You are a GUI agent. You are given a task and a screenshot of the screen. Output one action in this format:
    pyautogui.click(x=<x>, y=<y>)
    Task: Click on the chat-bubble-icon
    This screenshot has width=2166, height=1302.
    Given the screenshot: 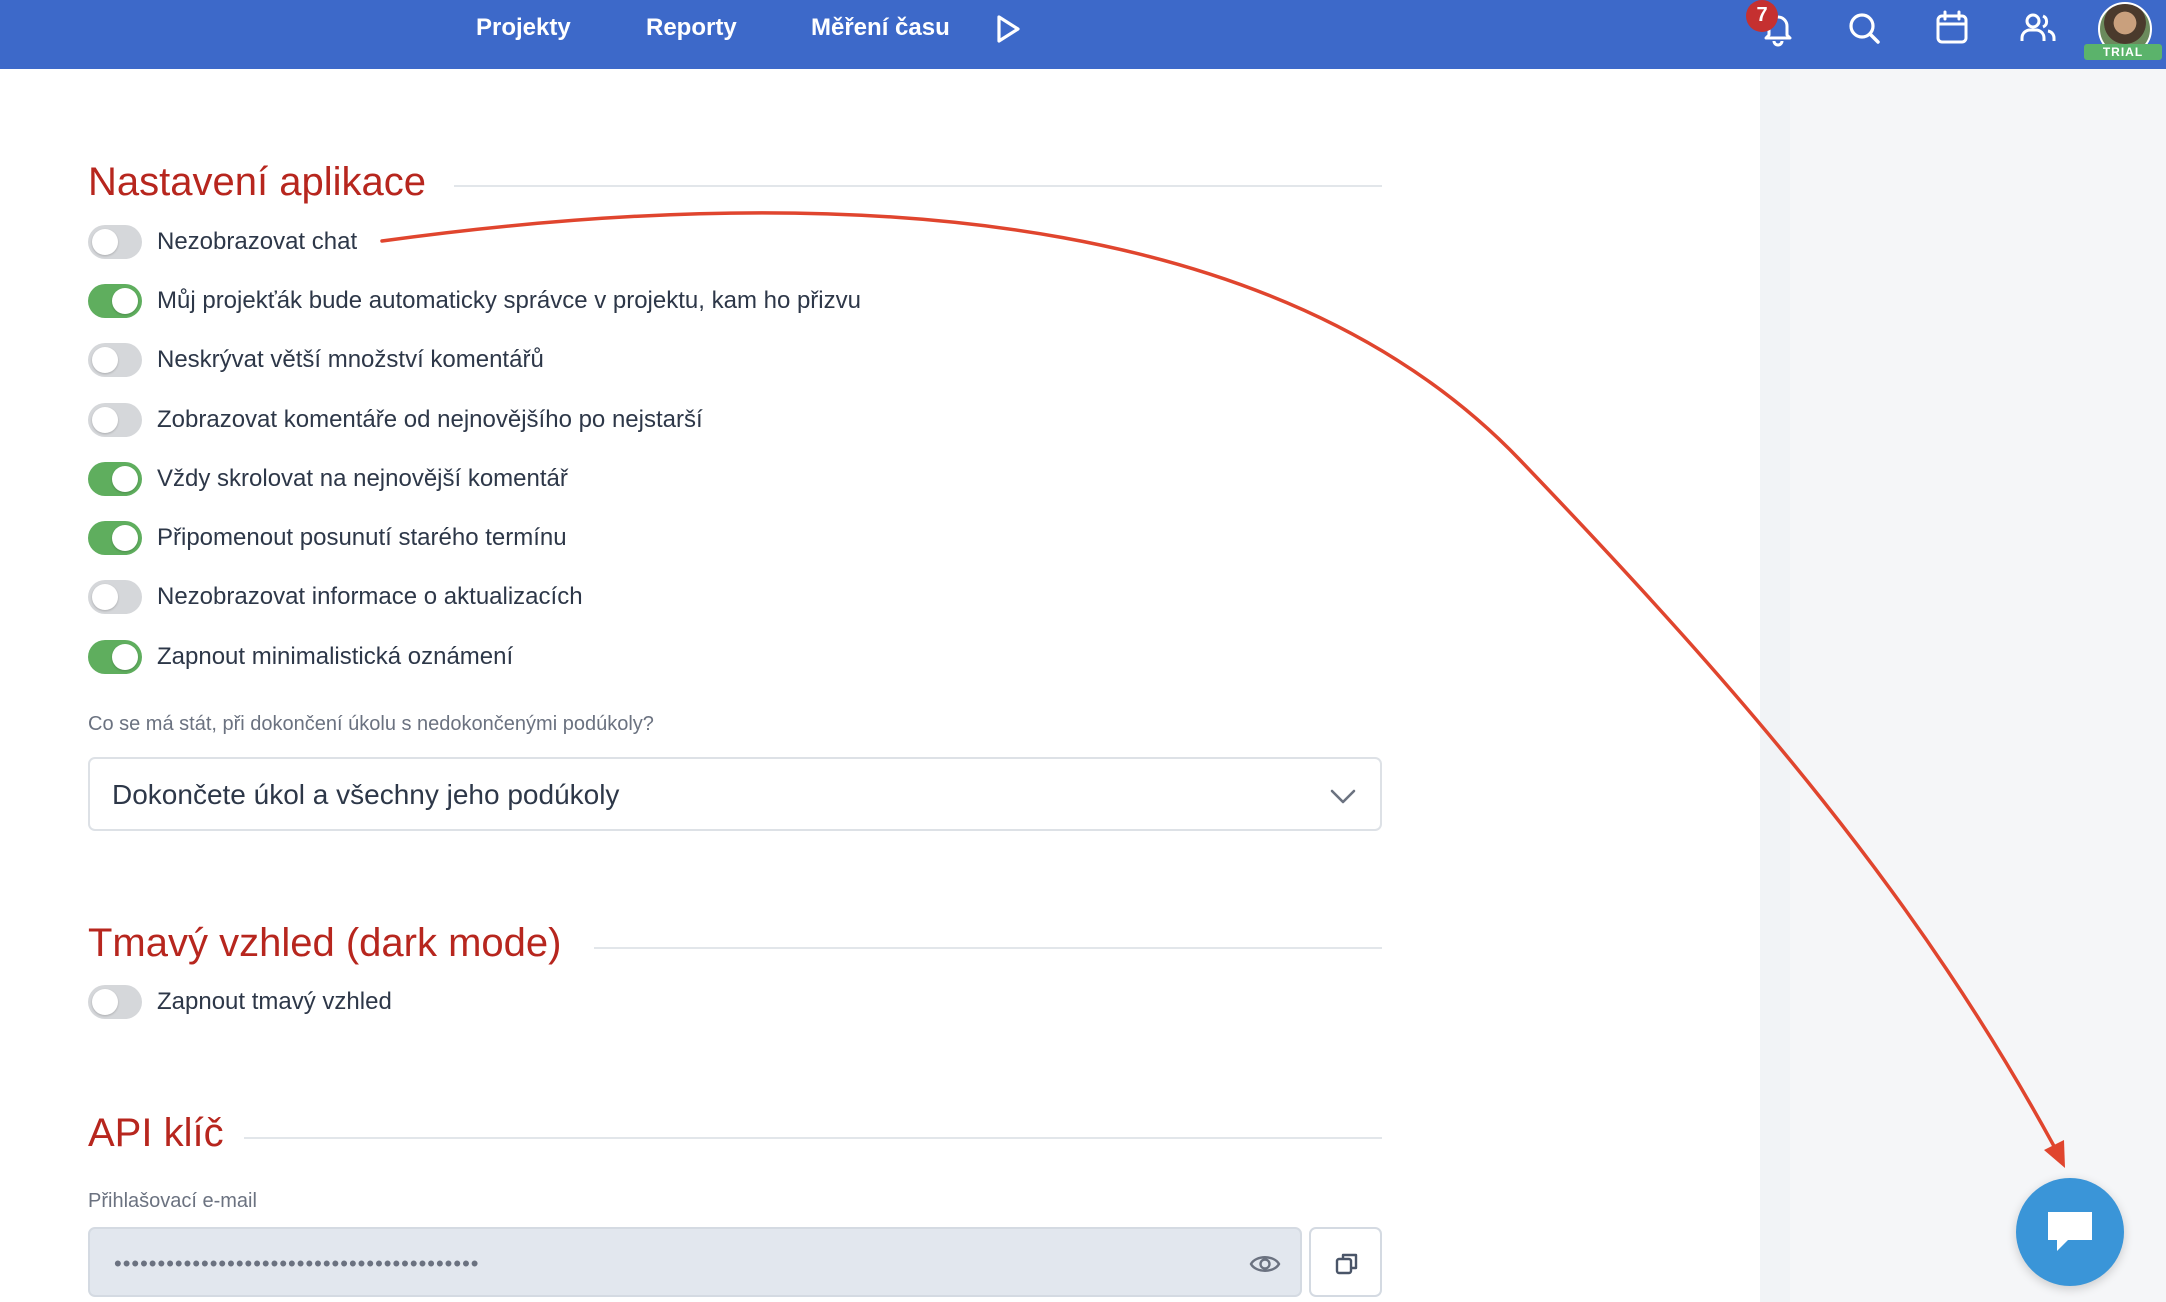 What is the action you would take?
    pyautogui.click(x=2070, y=1231)
    